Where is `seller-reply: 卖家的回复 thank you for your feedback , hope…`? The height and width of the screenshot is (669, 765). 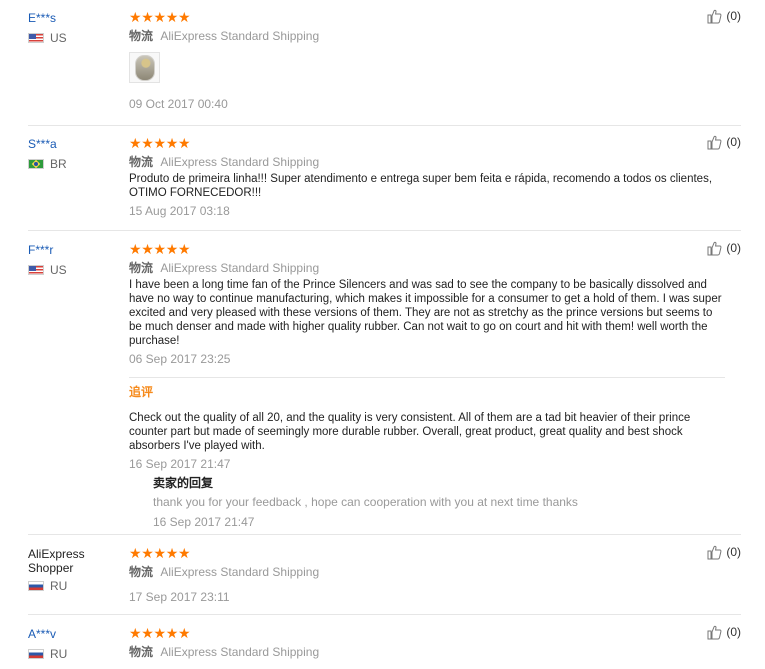 seller-reply: 卖家的回复 thank you for your feedback , hope… is located at coordinates (439, 502).